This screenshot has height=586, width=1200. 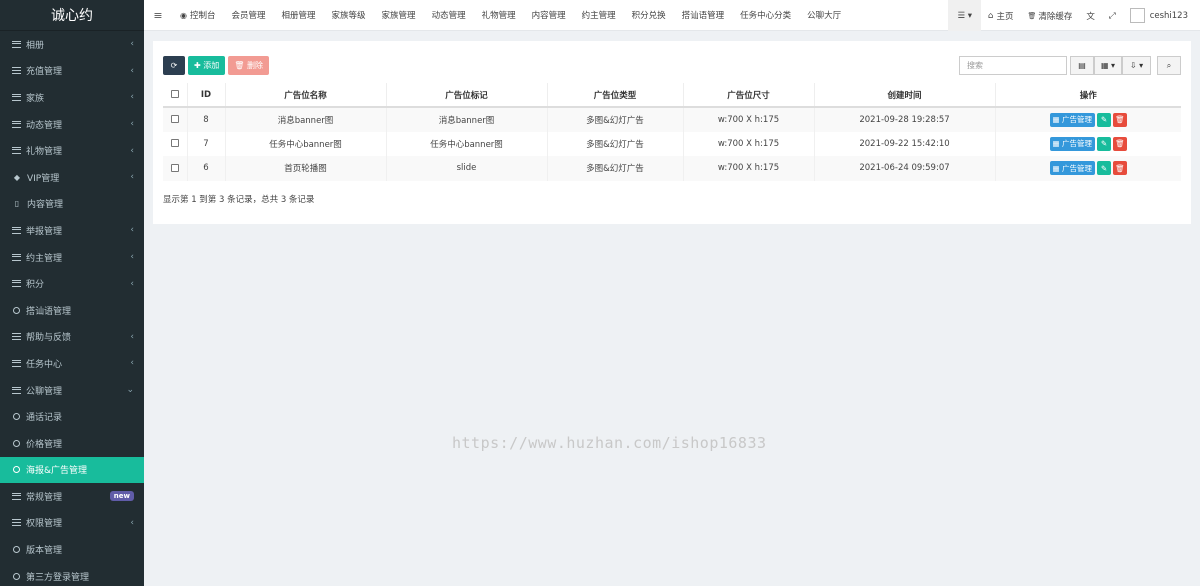 I want to click on sidebar-toggle-icon: ≡, so click(x=158, y=15).